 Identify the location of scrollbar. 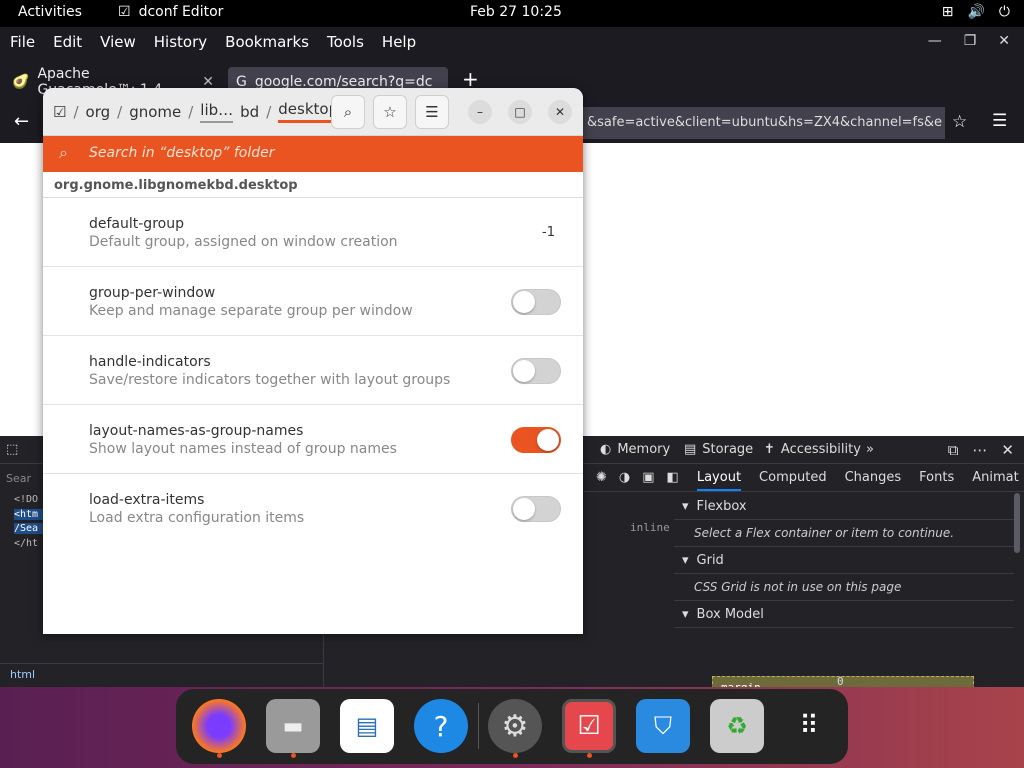
(1017, 523).